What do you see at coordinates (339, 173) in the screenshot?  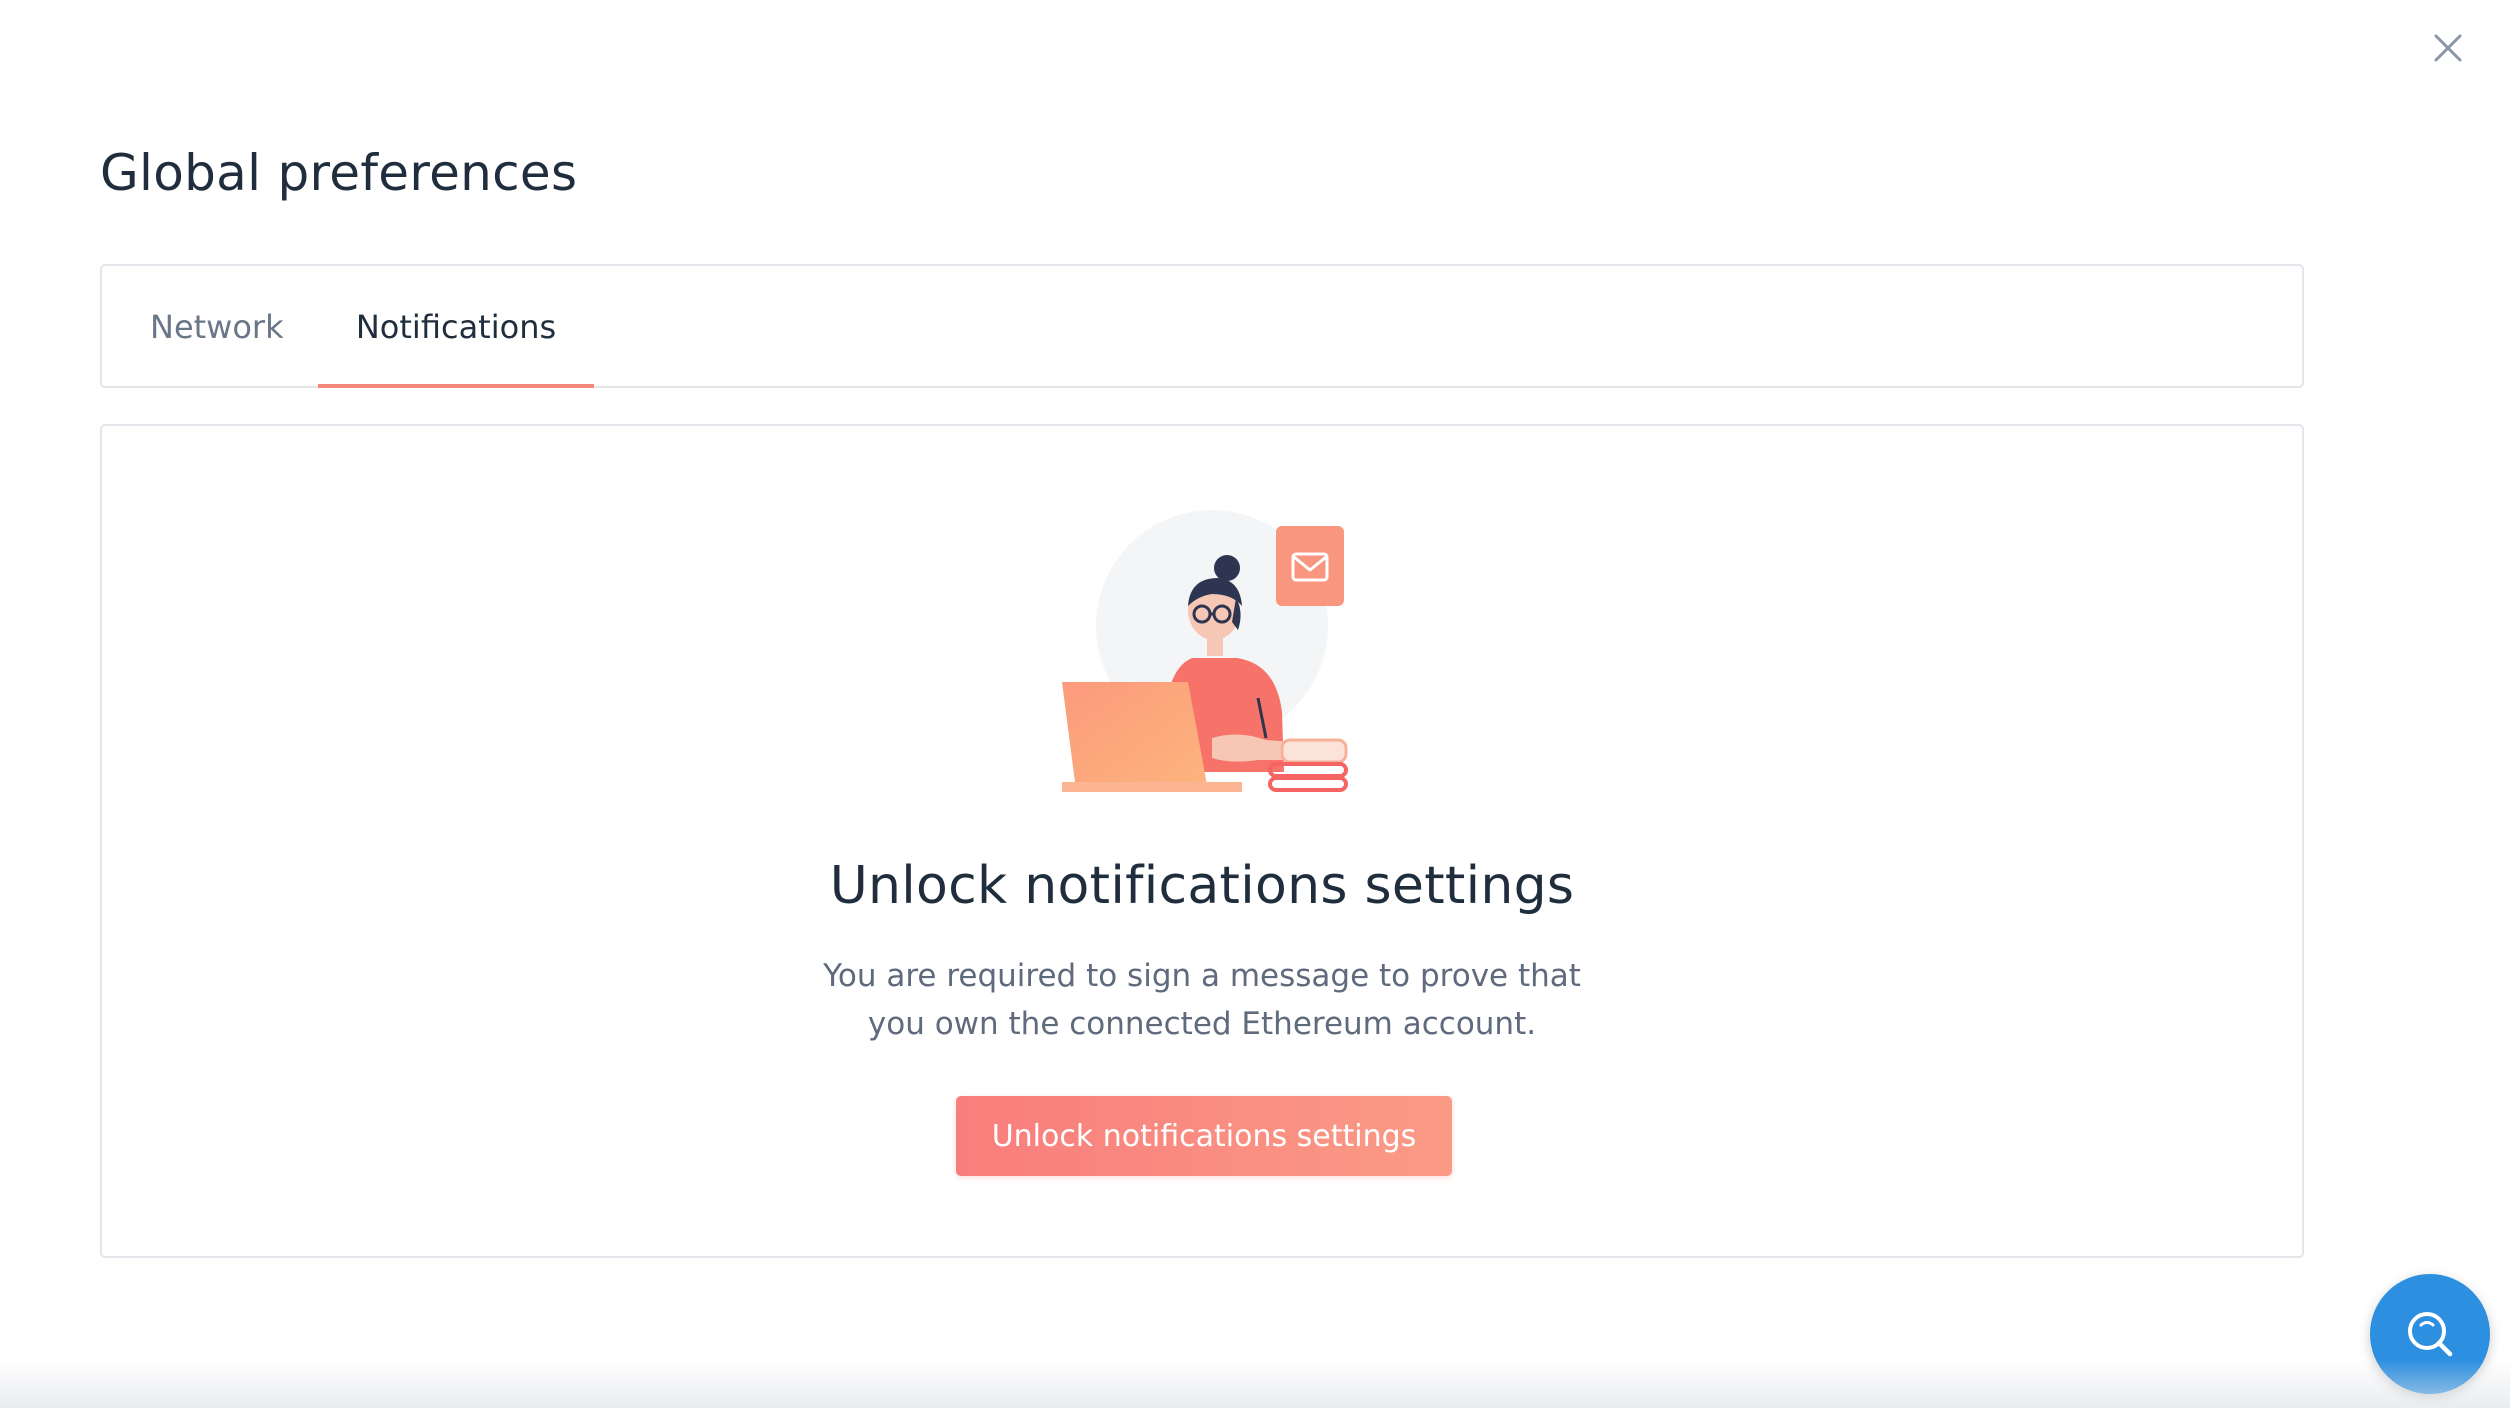 I see `page-title: Global preferences` at bounding box center [339, 173].